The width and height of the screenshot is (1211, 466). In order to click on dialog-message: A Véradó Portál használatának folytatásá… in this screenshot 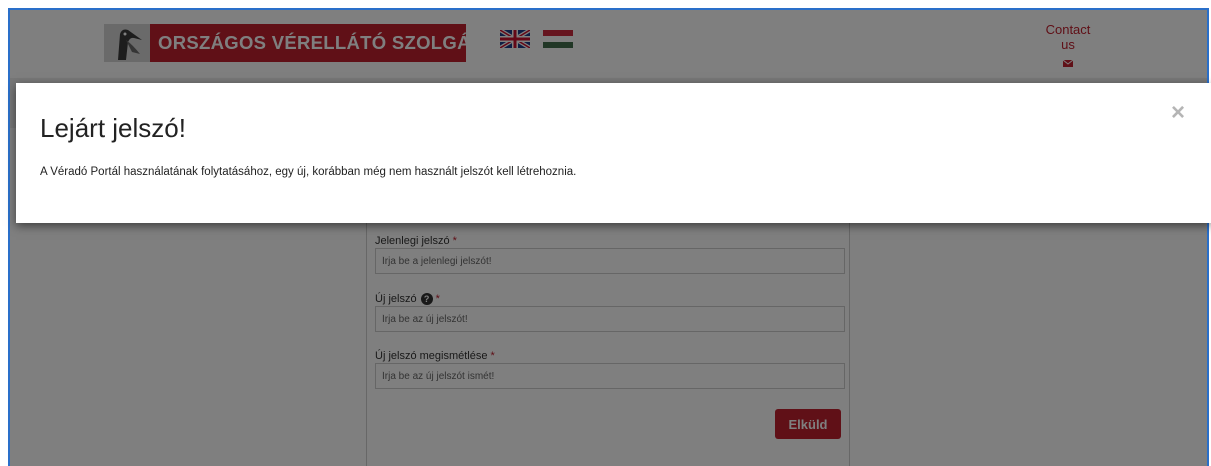, I will do `click(308, 172)`.